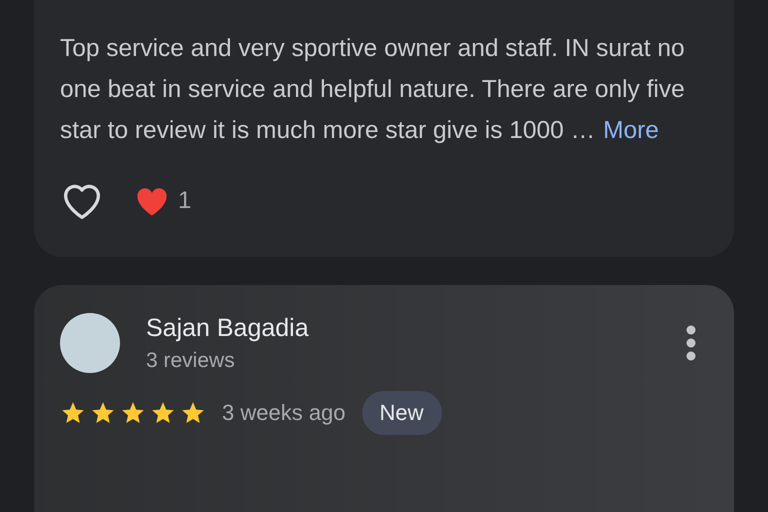 The height and width of the screenshot is (512, 768). I want to click on review-time: 3 weeks ago, so click(284, 413).